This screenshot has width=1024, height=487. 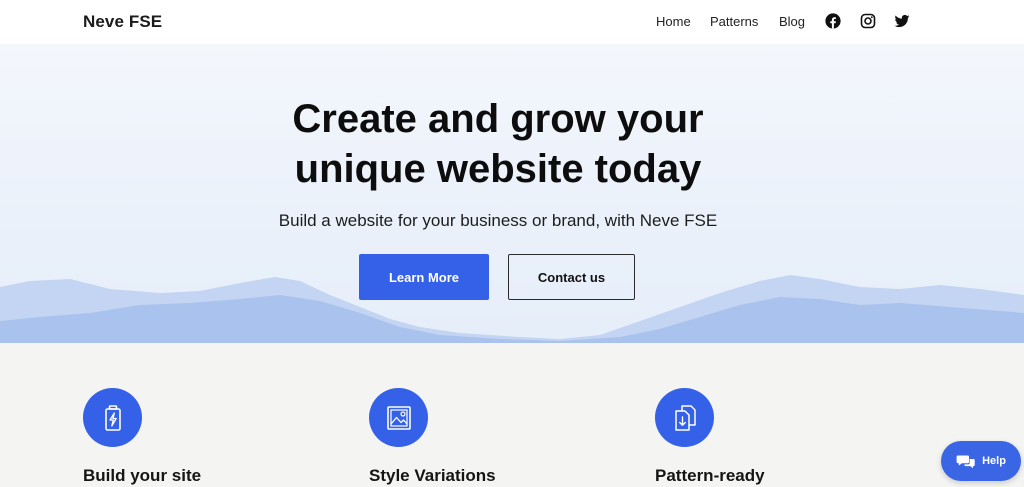 What do you see at coordinates (902, 21) in the screenshot?
I see `twitter-icon` at bounding box center [902, 21].